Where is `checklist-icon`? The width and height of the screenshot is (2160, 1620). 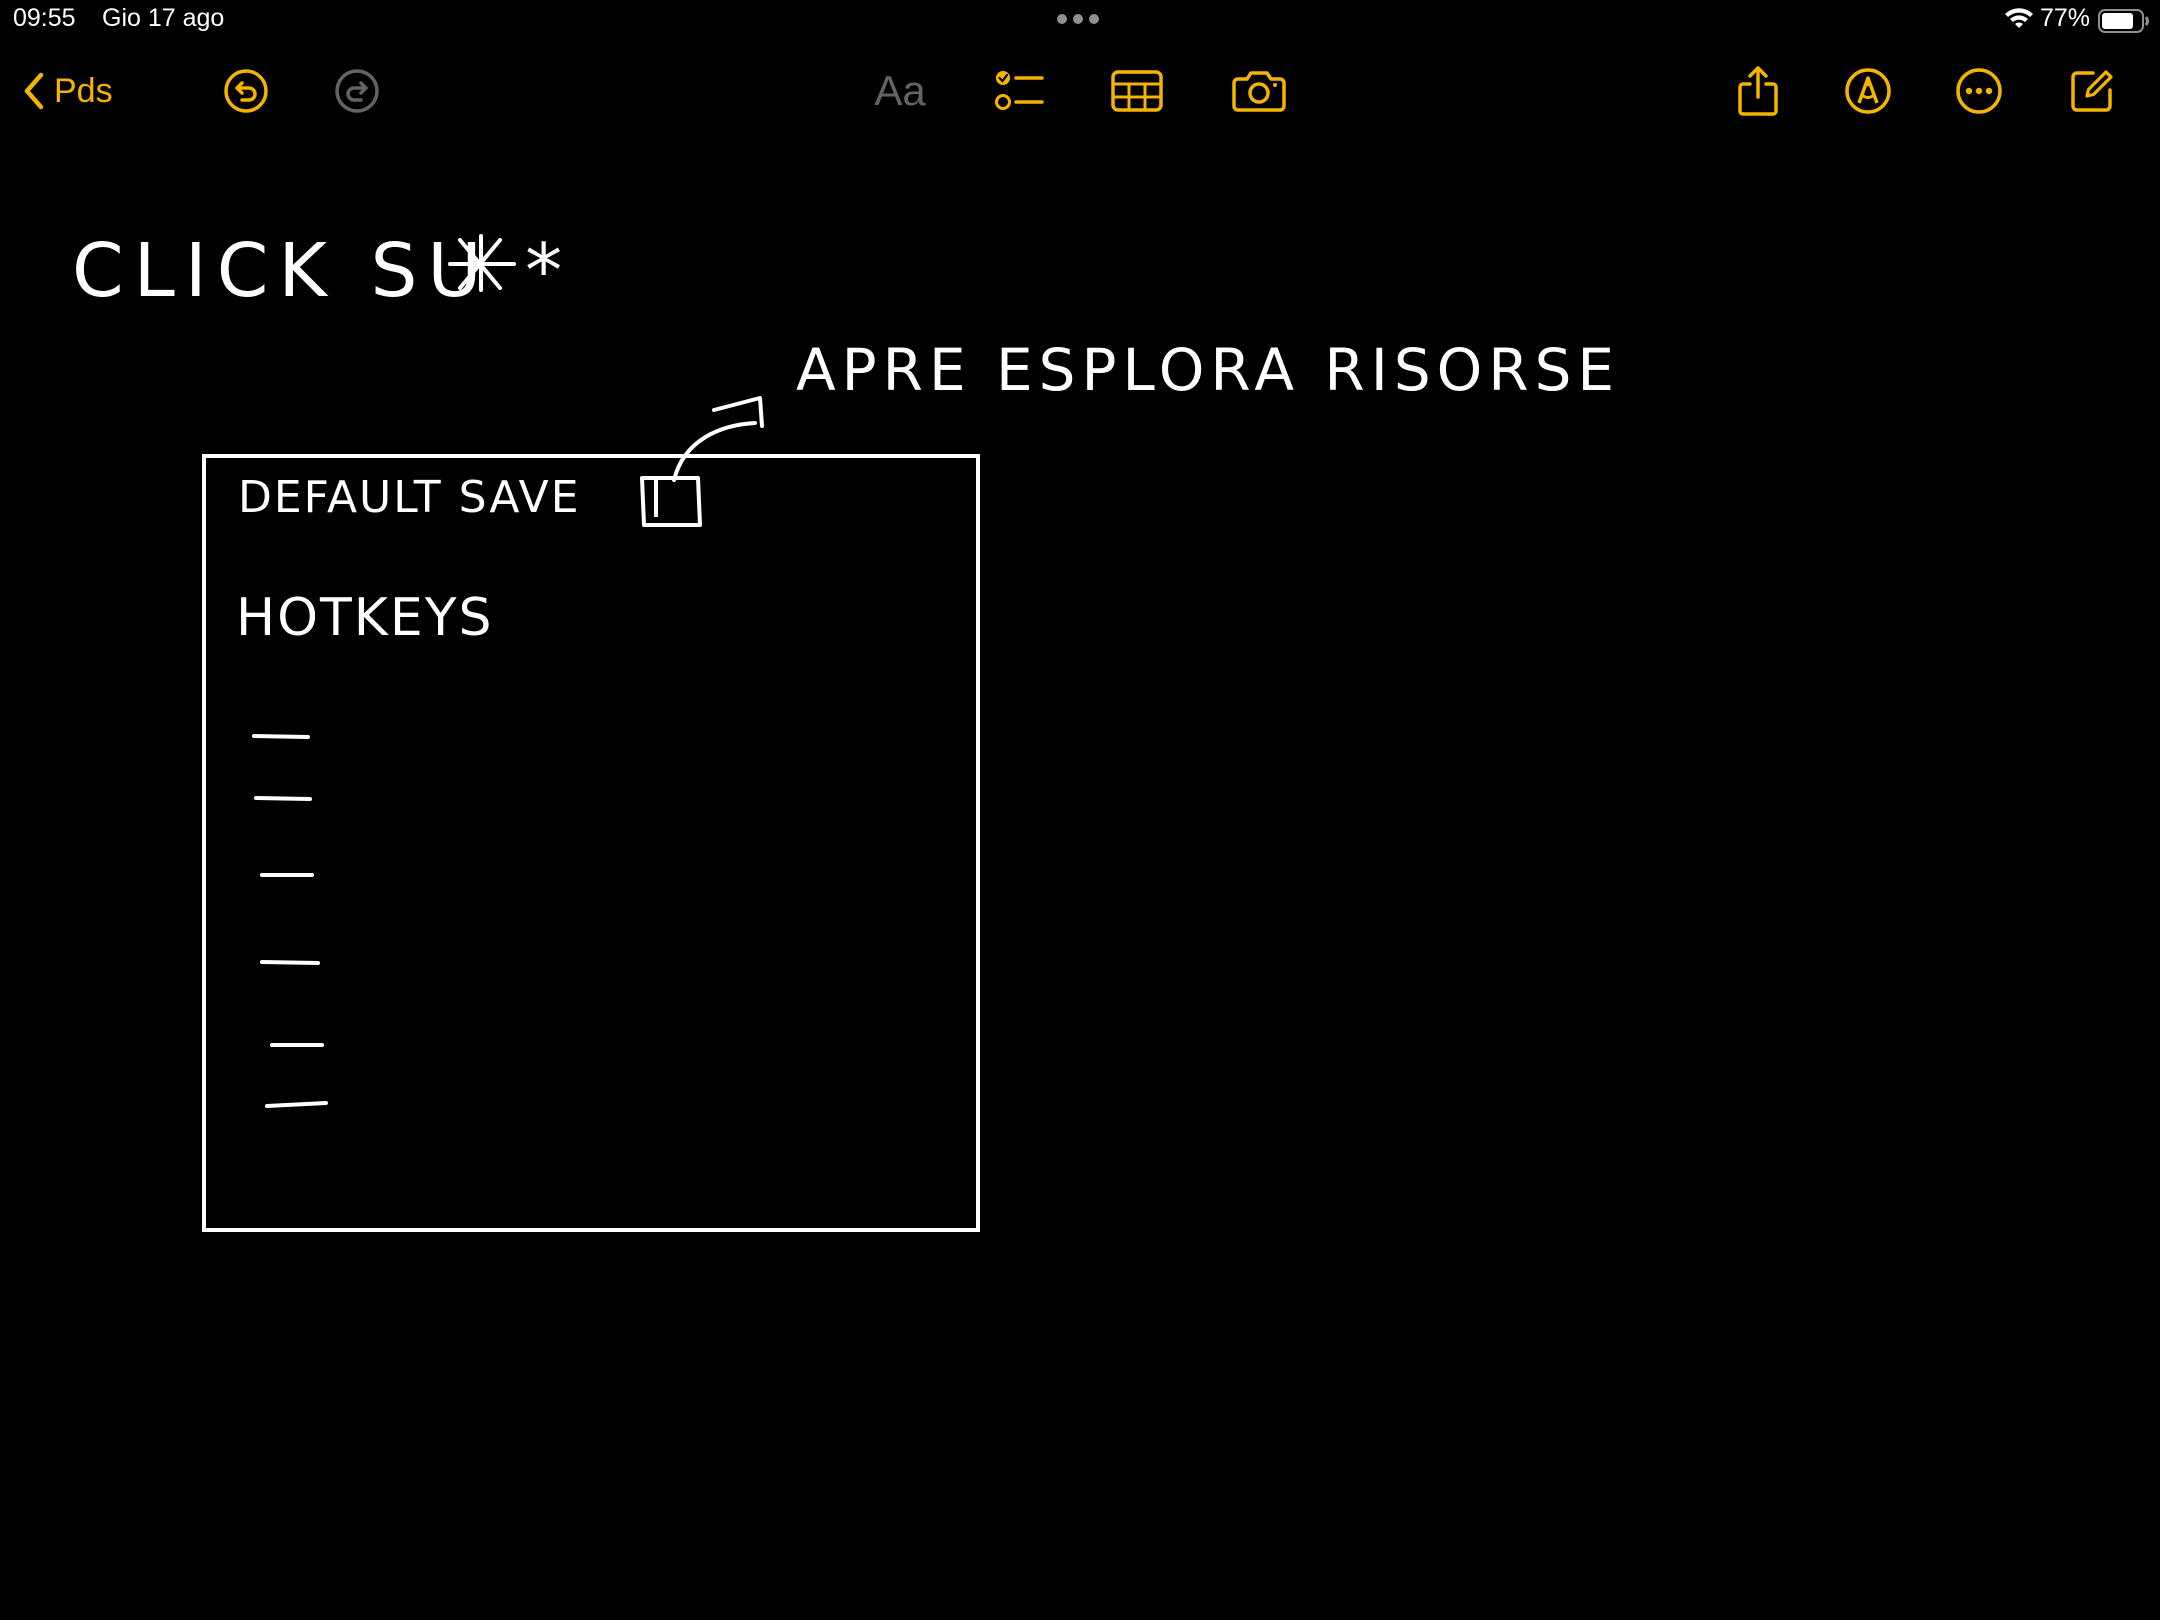
checklist-icon is located at coordinates (1019, 90).